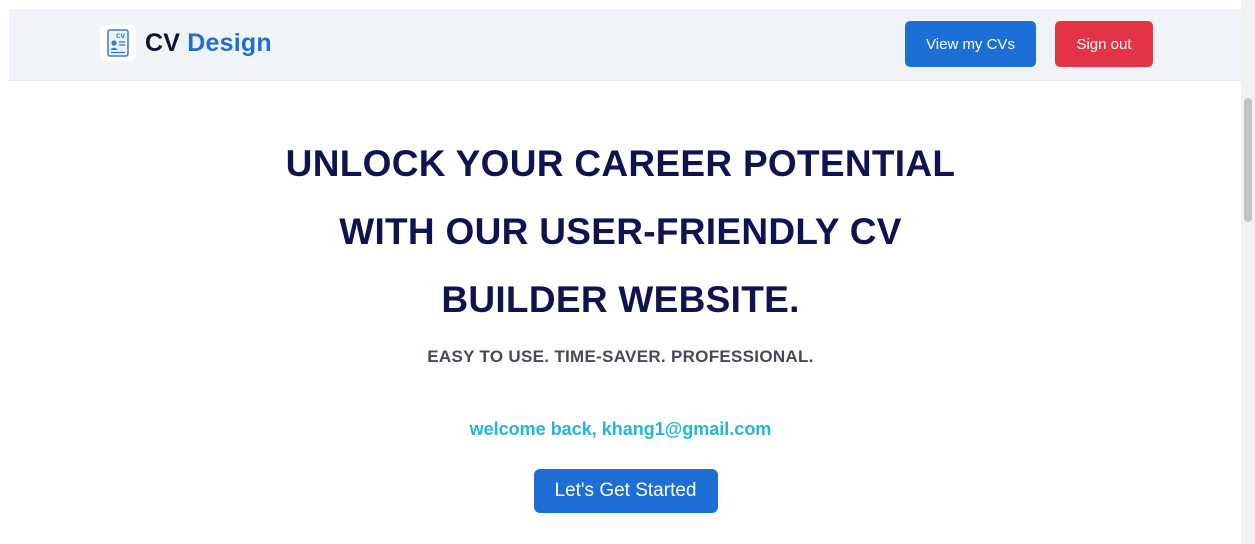 The width and height of the screenshot is (1255, 544). I want to click on svg-text: CV, so click(120, 36).